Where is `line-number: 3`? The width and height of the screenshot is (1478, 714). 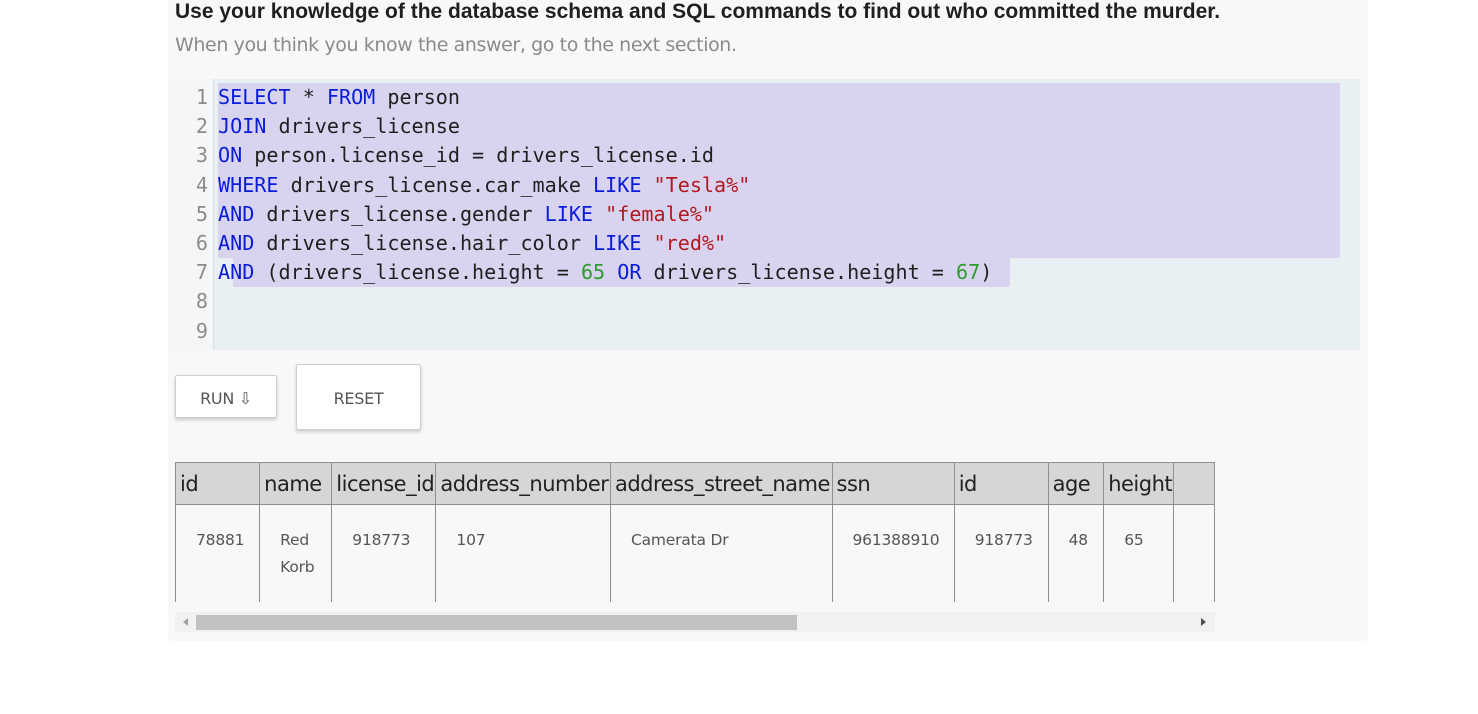 line-number: 3 is located at coordinates (201, 155).